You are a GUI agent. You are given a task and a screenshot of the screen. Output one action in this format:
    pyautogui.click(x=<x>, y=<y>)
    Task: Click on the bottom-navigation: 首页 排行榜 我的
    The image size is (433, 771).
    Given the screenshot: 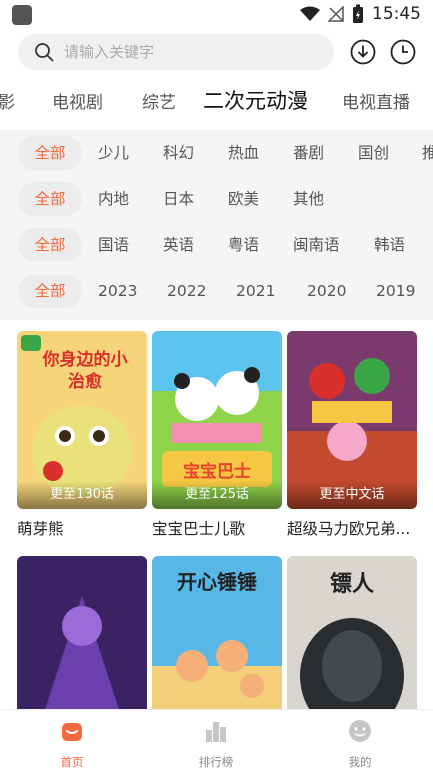 What is the action you would take?
    pyautogui.click(x=216, y=740)
    